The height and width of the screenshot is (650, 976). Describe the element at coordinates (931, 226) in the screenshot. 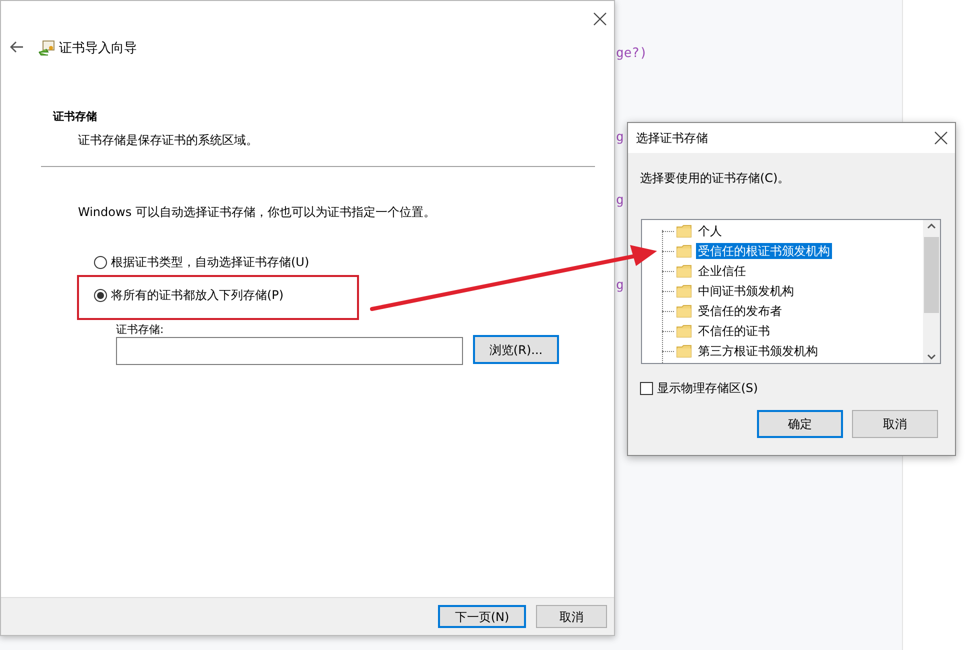

I see `scroll-up-icon` at that location.